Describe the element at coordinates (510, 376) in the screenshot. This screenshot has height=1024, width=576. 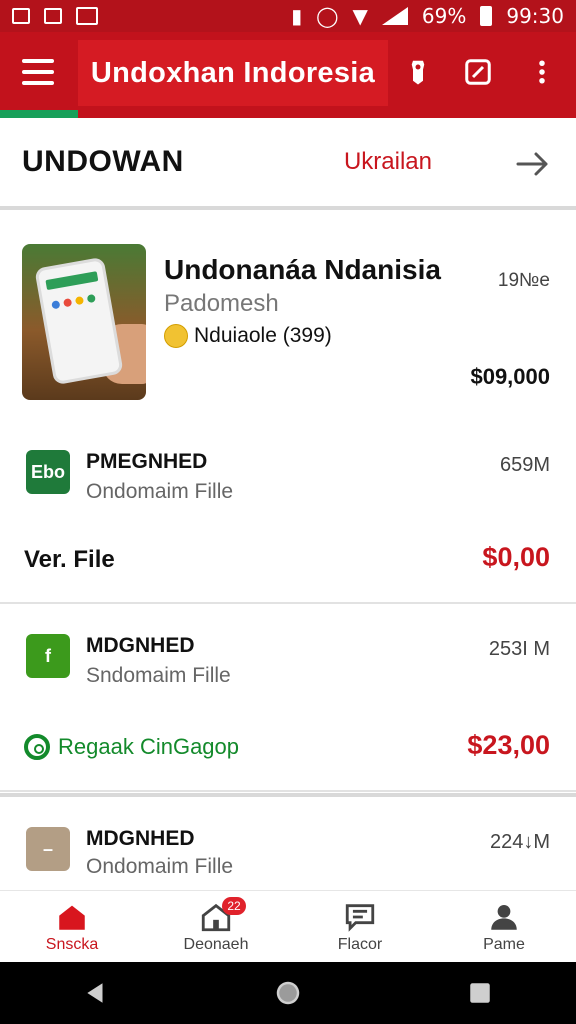
I see `featured-price: $09,000` at that location.